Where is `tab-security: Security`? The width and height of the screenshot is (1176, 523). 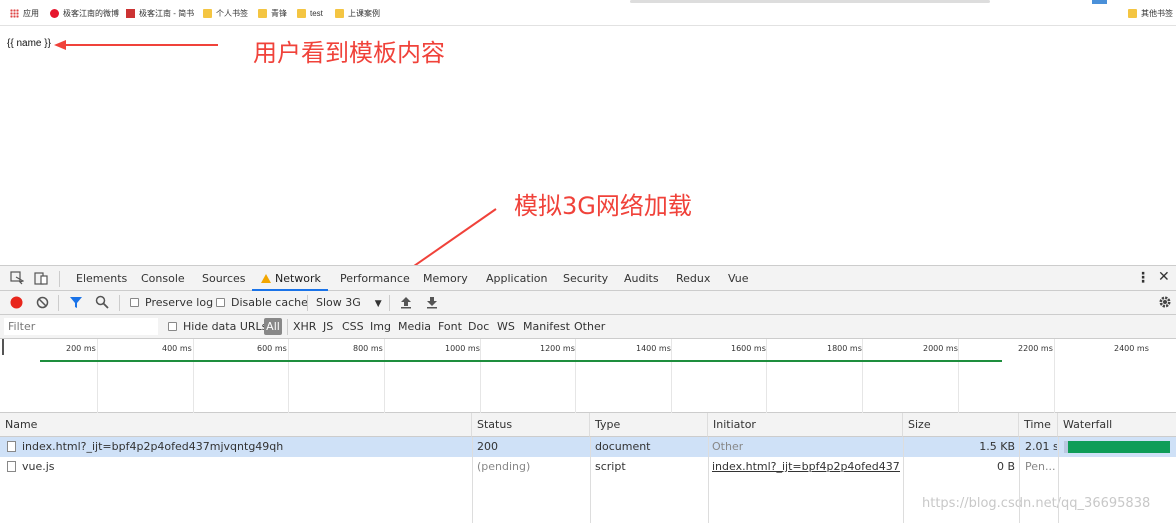 tab-security: Security is located at coordinates (585, 278).